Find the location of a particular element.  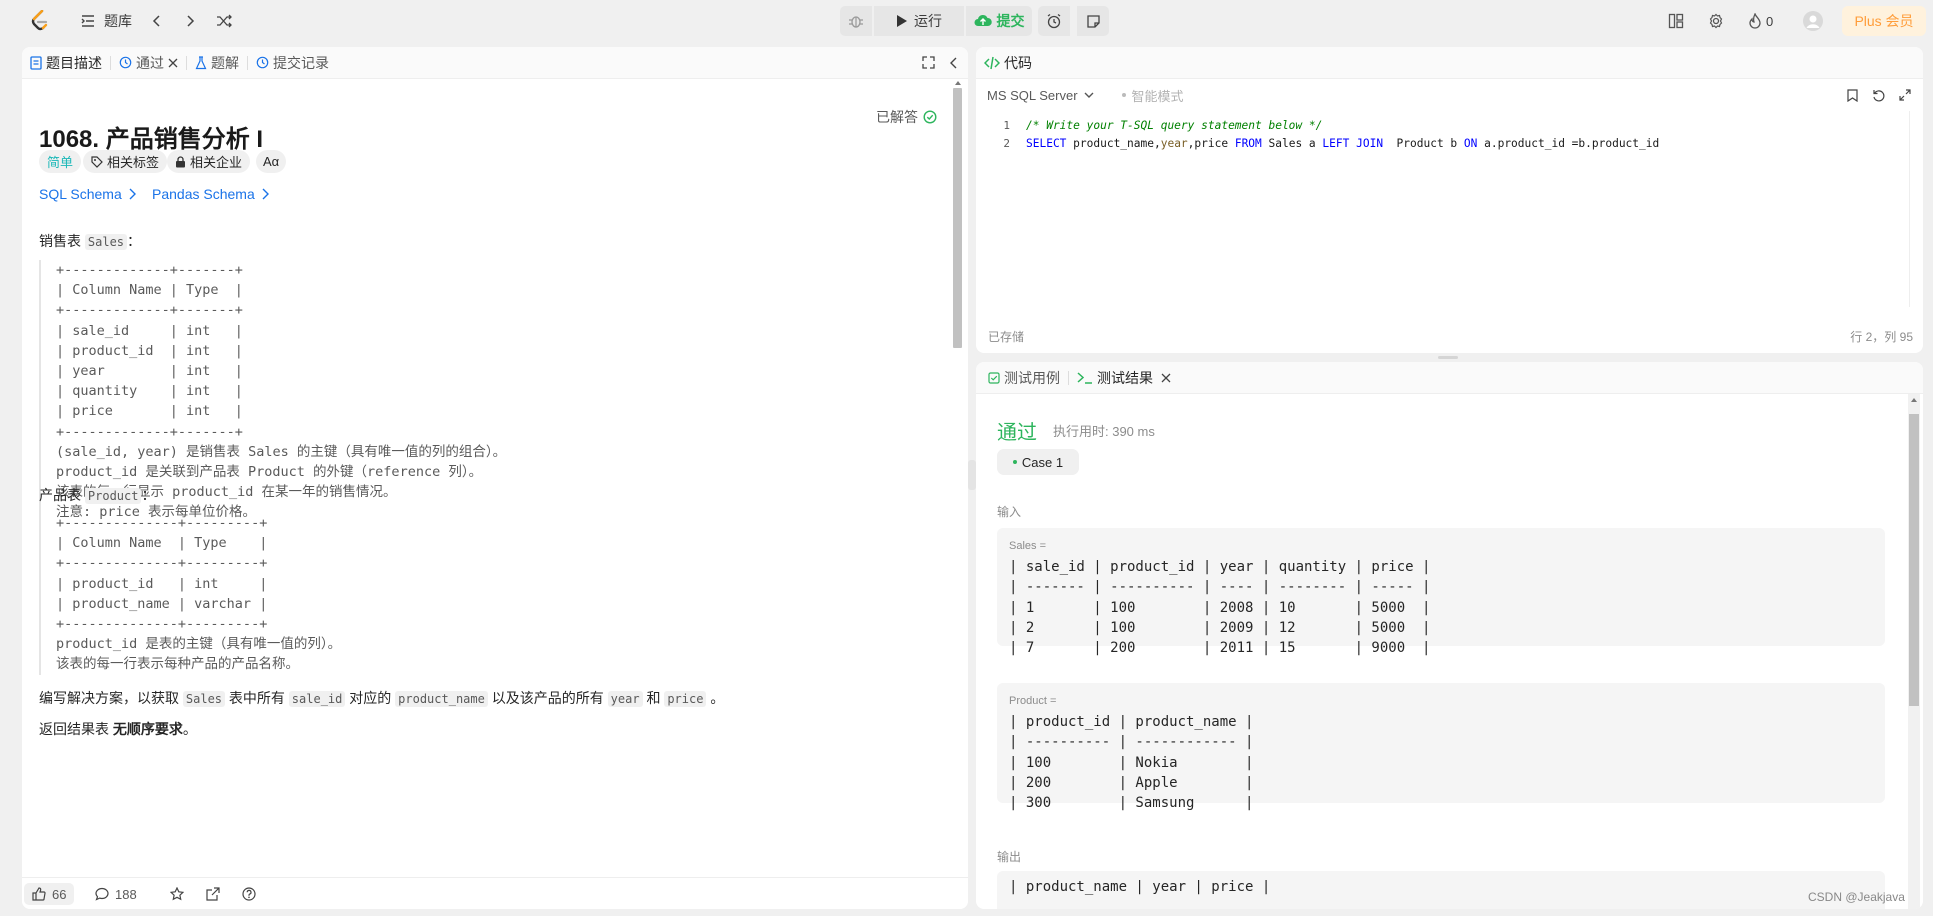

sales-code: Sales is located at coordinates (106, 242).